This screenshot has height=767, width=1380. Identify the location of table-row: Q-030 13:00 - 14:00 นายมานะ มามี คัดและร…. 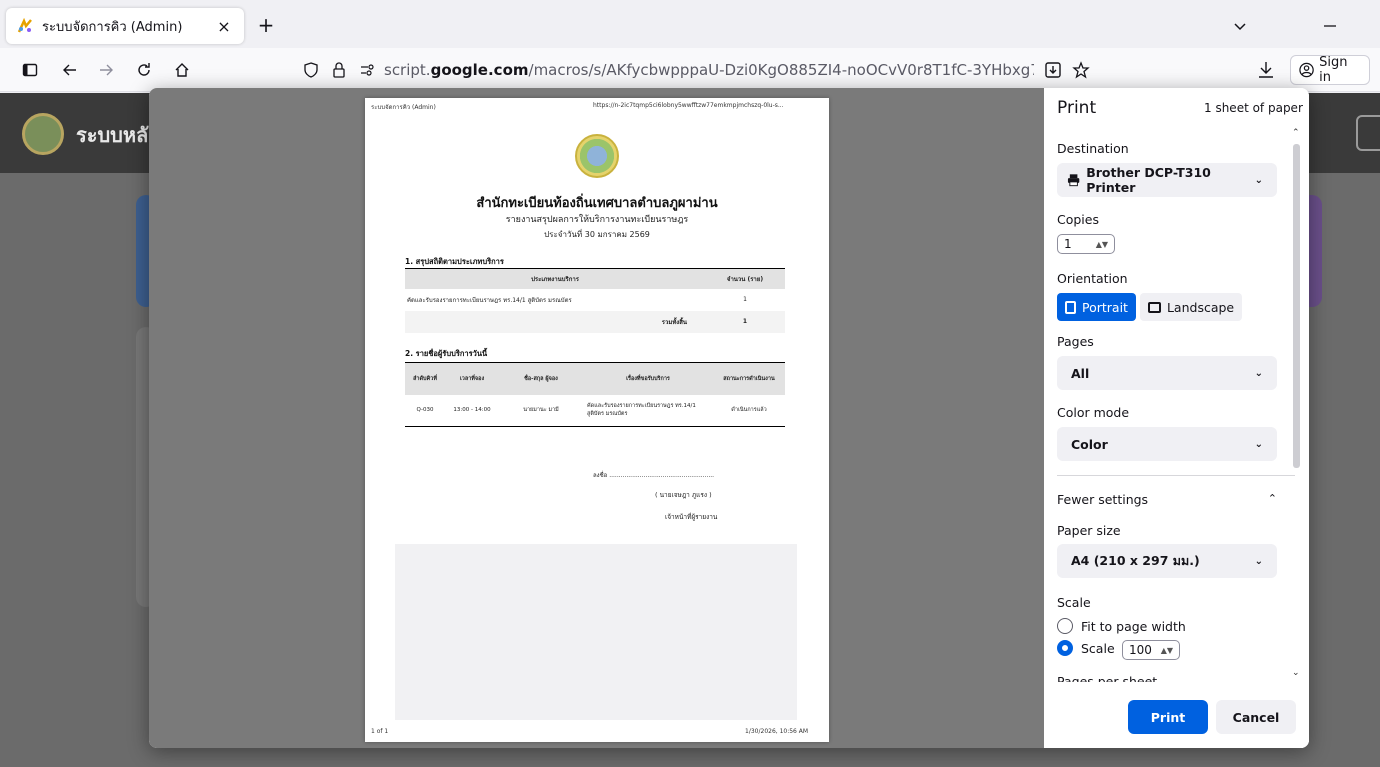
(595, 410).